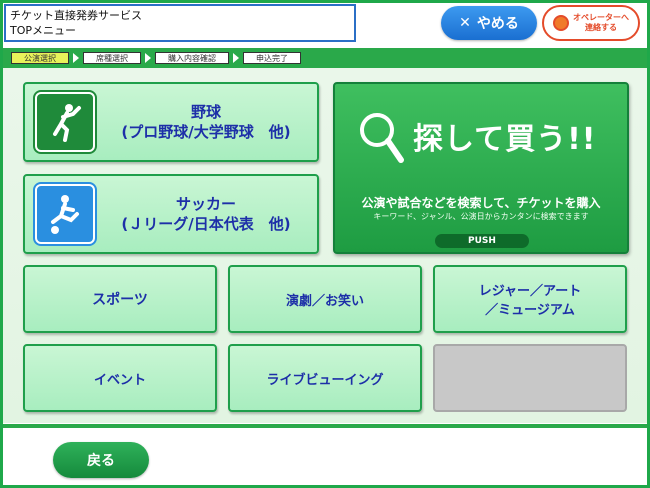 Image resolution: width=650 pixels, height=488 pixels. Describe the element at coordinates (601, 22) in the screenshot. I see `operator-label: オペレーターへ 連絡する` at that location.